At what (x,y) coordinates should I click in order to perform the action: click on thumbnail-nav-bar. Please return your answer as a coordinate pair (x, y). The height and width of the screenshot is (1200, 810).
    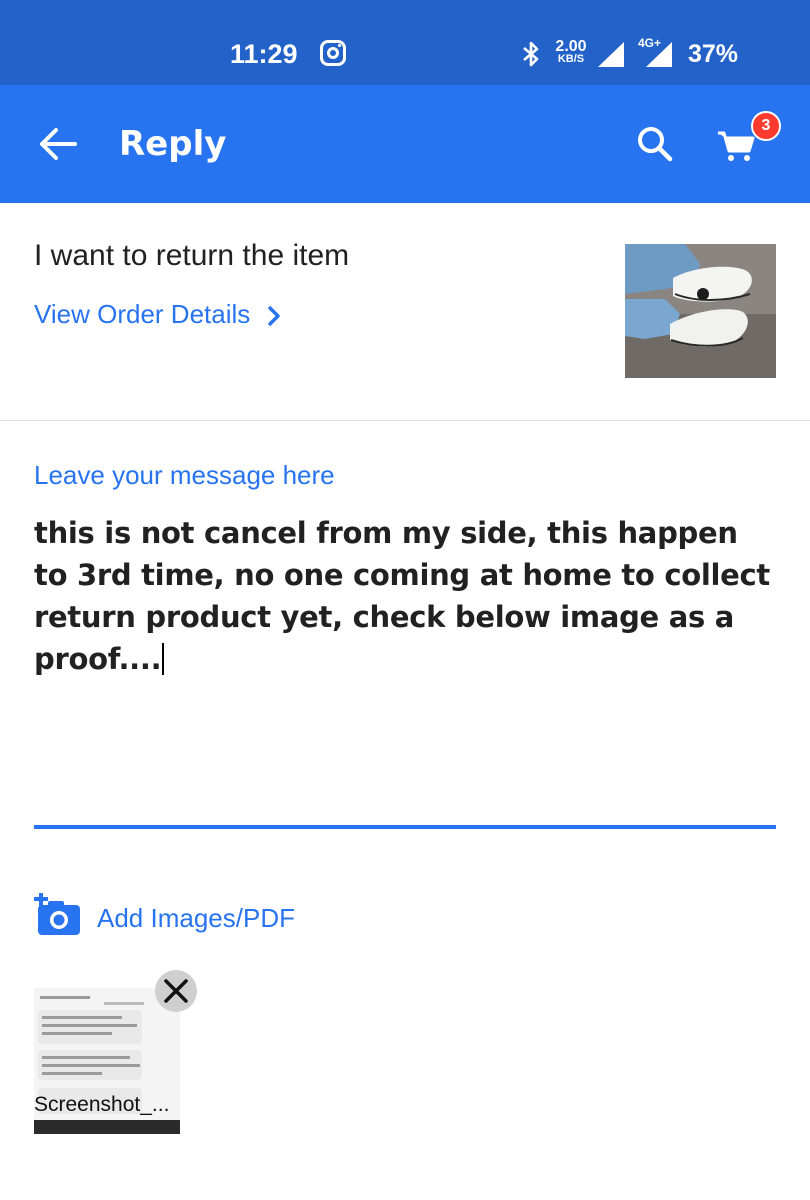
    Looking at the image, I should click on (107, 1127).